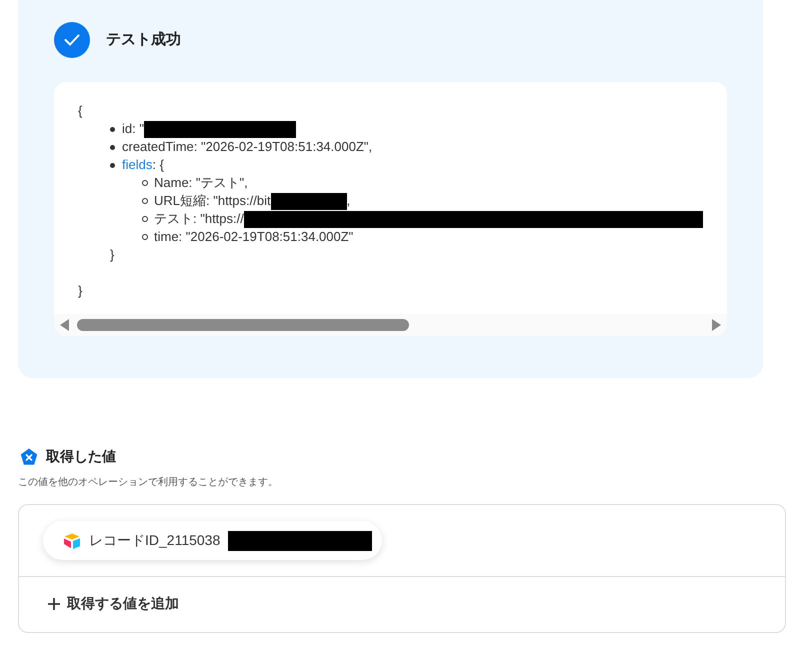 The height and width of the screenshot is (660, 808). I want to click on code-line: テスト: "https://, so click(199, 219).